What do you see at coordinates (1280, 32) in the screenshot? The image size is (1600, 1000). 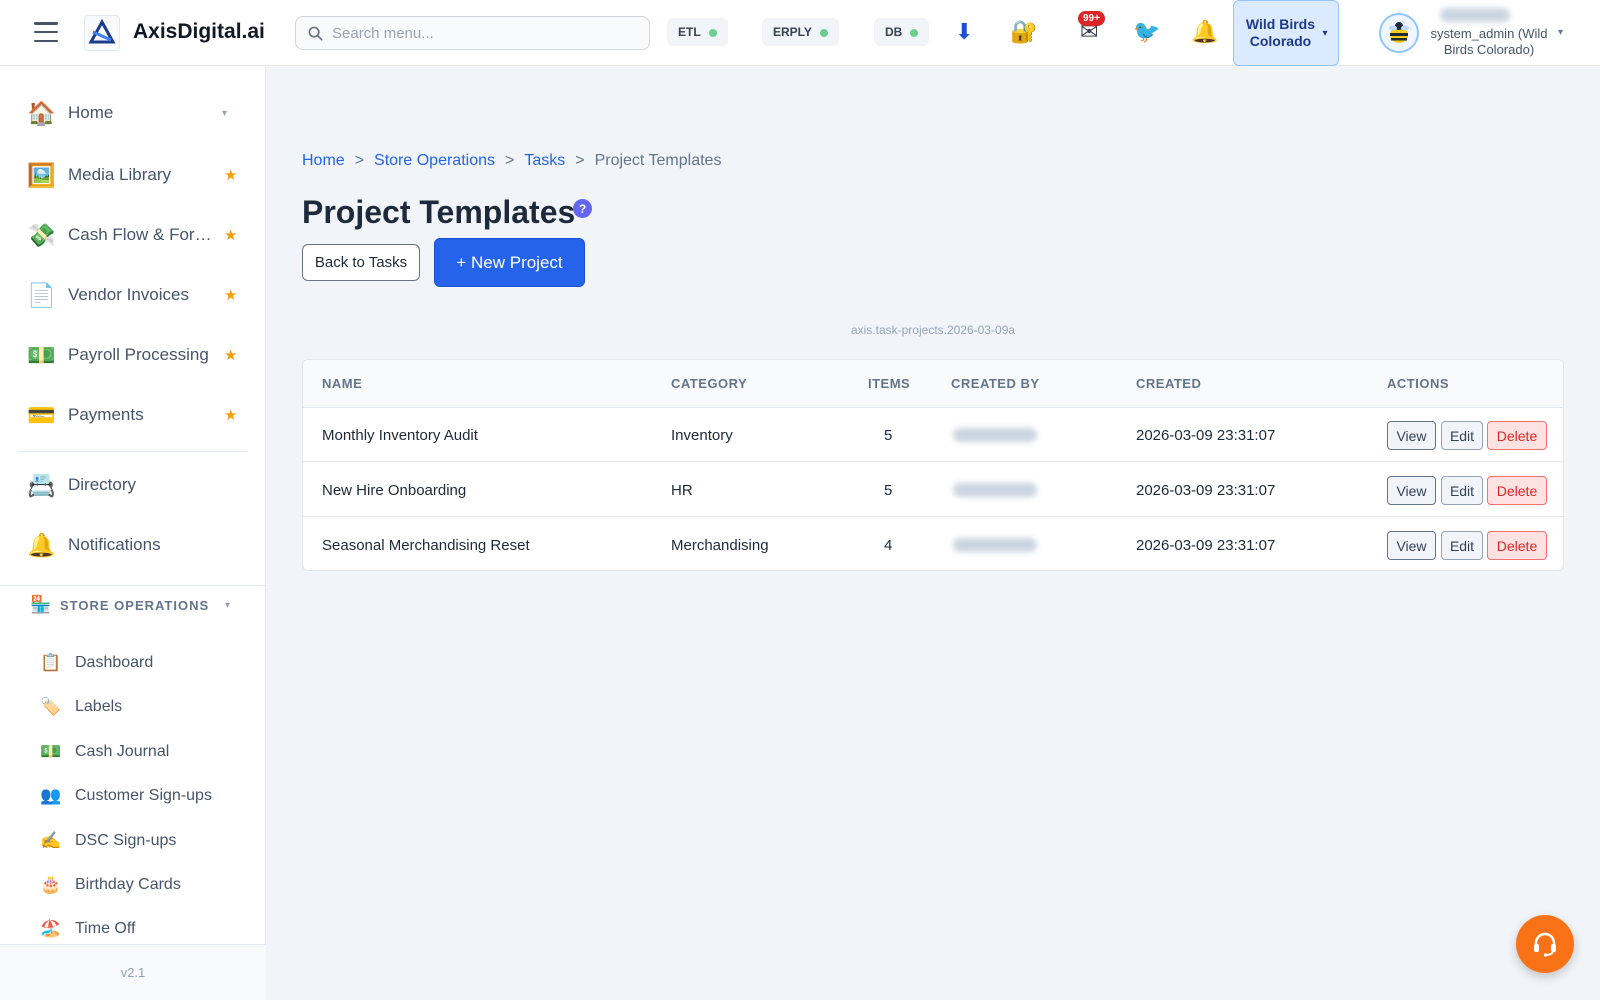 I see `store-name: Wild Birds Colorado` at bounding box center [1280, 32].